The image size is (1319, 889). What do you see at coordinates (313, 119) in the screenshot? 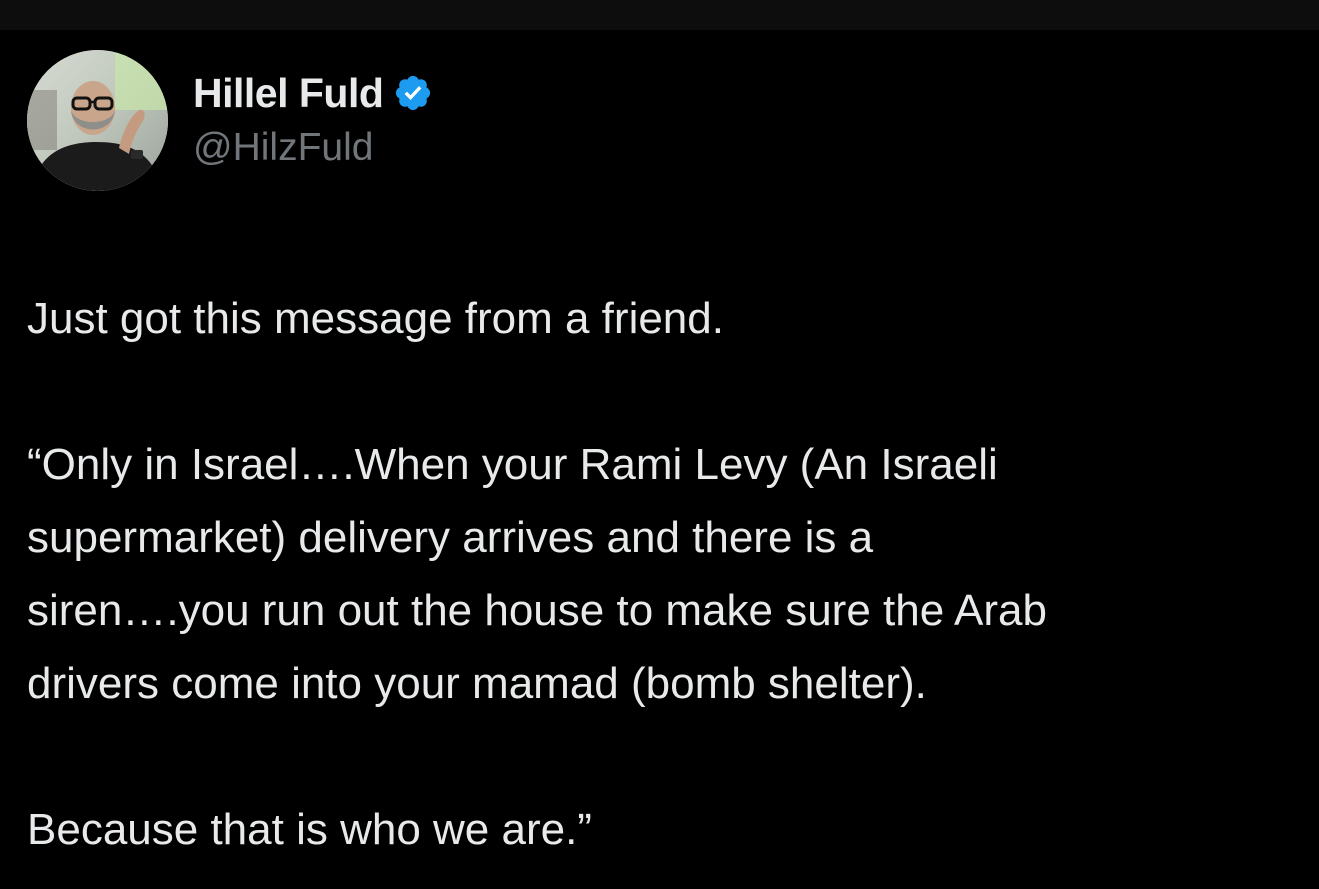
I see `author-names: Hillel Fuld @HilzFuld` at bounding box center [313, 119].